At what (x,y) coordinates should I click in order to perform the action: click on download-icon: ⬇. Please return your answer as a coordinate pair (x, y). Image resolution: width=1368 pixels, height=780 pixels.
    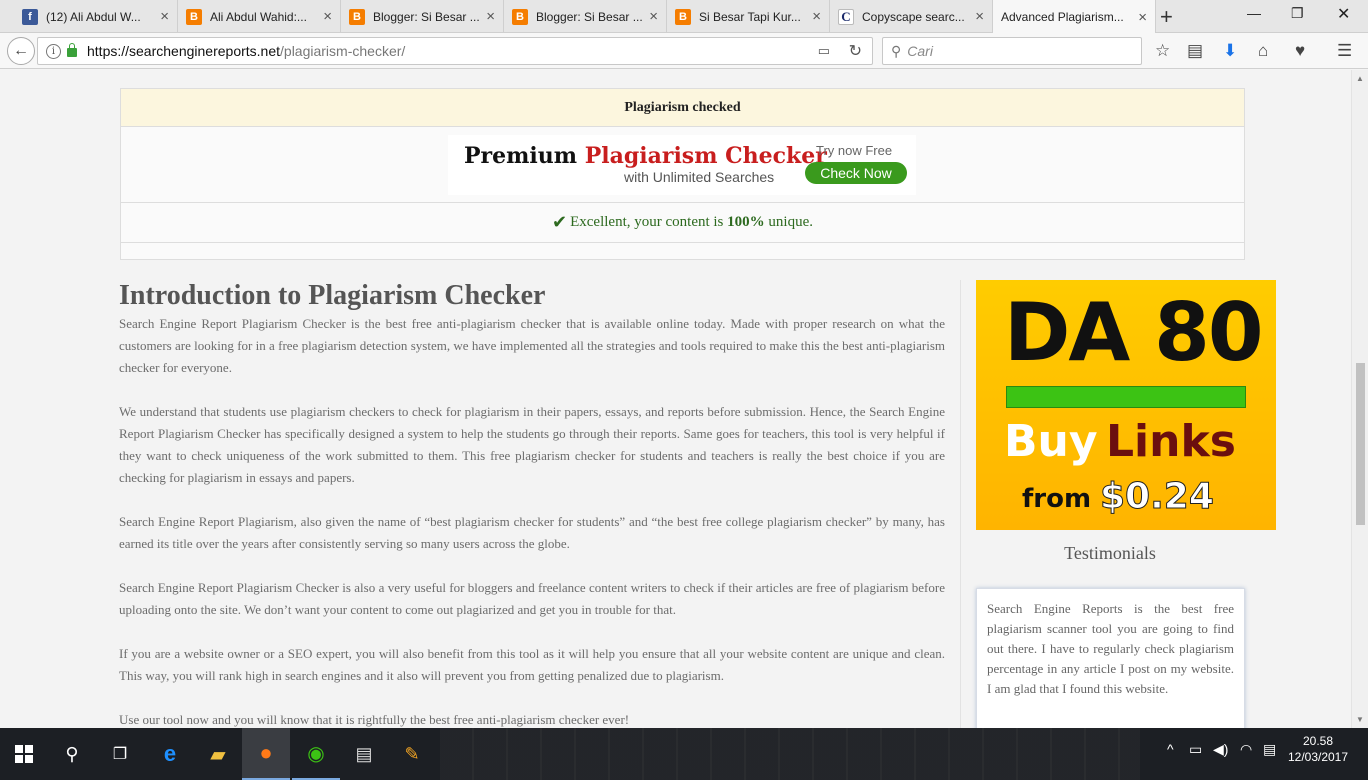
    Looking at the image, I should click on (1230, 51).